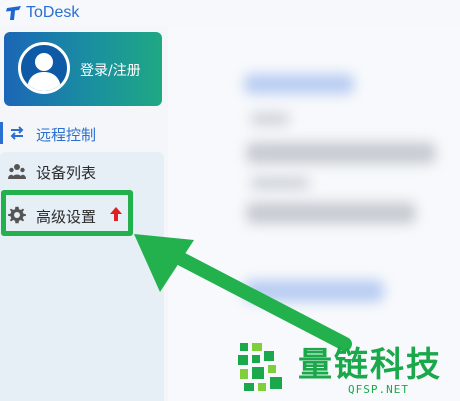 Image resolution: width=460 pixels, height=401 pixels. I want to click on sidebar-item-device-list: 设备列表, so click(84, 171).